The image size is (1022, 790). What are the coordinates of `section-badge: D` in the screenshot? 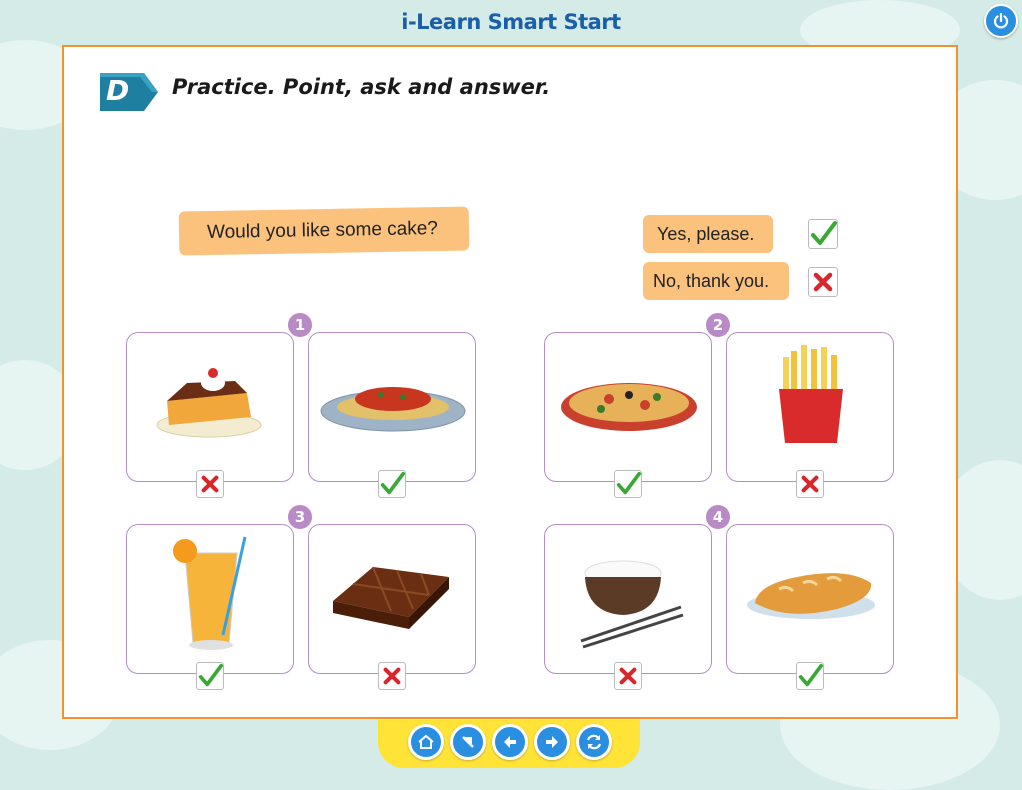 It's located at (129, 92).